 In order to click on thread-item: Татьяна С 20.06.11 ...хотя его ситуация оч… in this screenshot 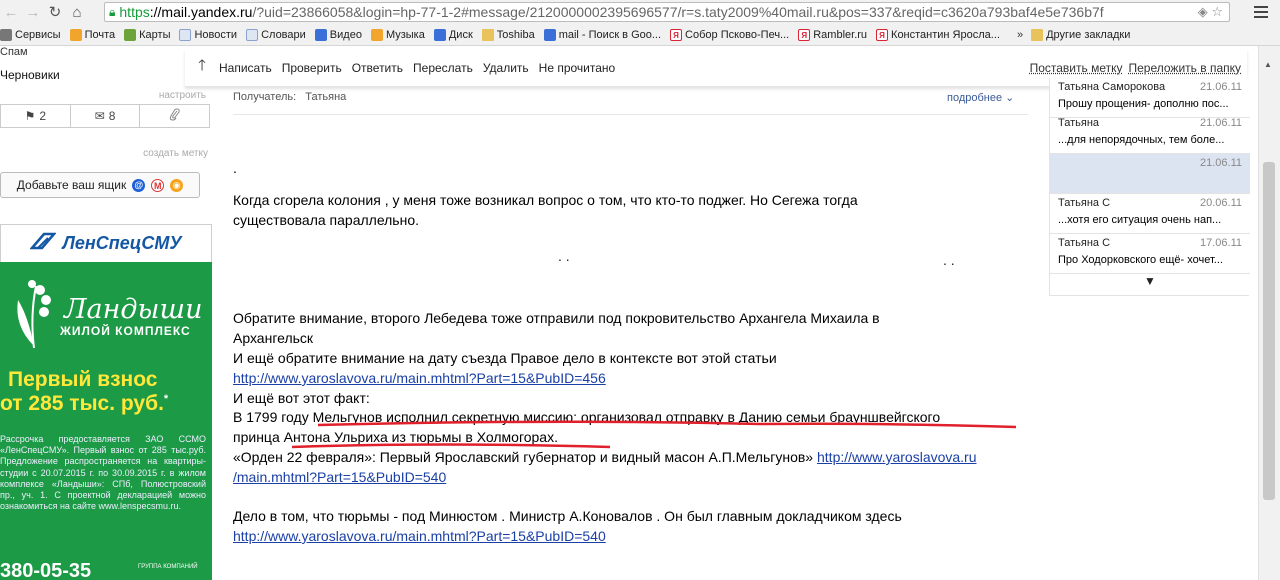, I will do `click(1150, 214)`.